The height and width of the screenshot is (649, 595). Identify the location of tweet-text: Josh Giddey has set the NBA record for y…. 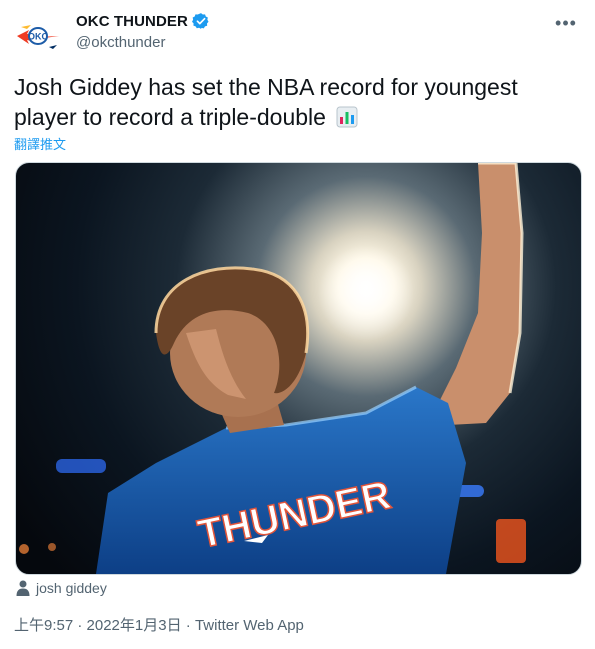
(294, 102).